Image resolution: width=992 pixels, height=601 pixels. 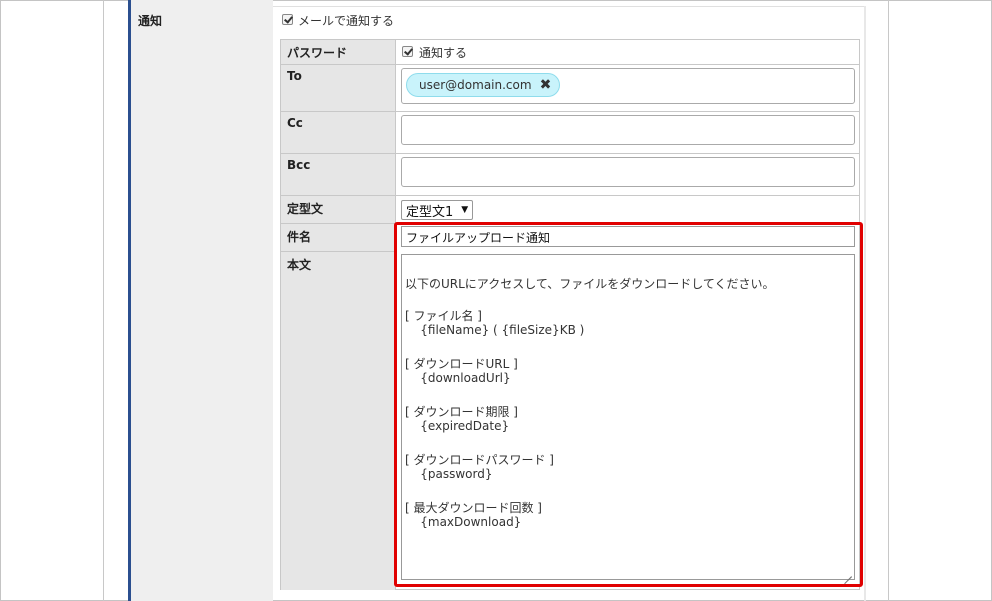 I want to click on right-edge, so click(x=865, y=303).